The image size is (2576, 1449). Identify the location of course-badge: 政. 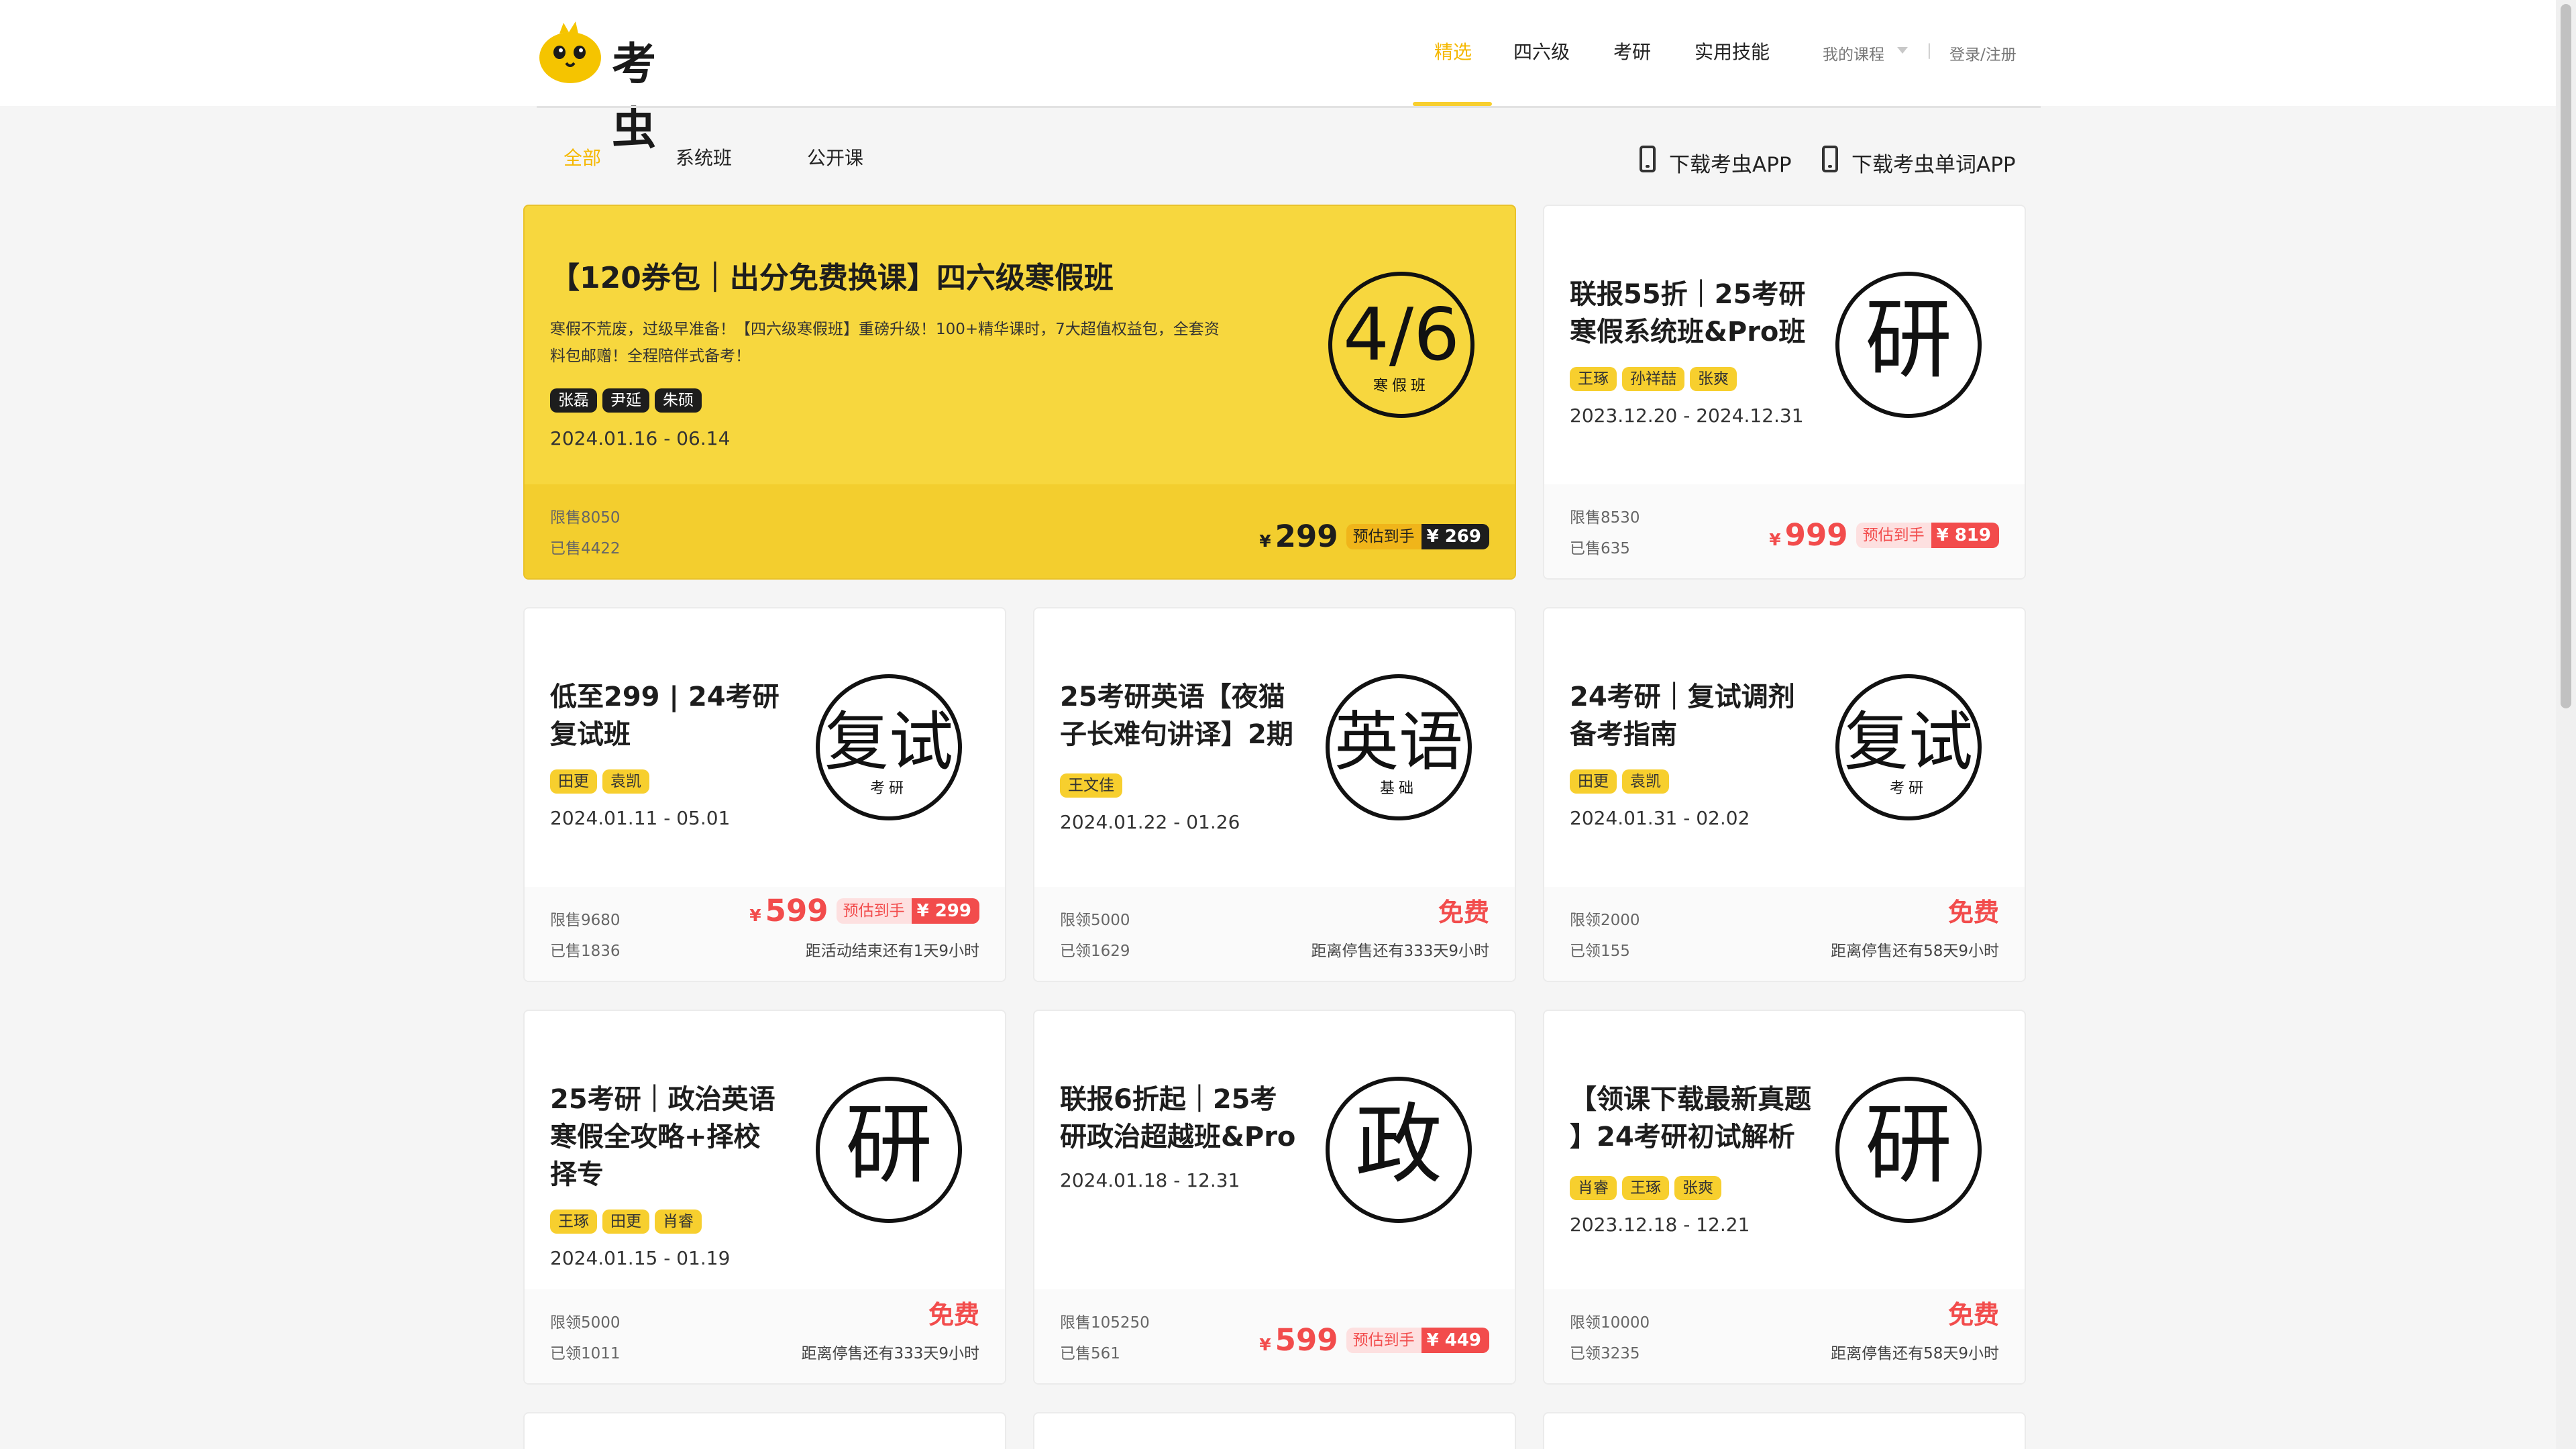
(1399, 1150).